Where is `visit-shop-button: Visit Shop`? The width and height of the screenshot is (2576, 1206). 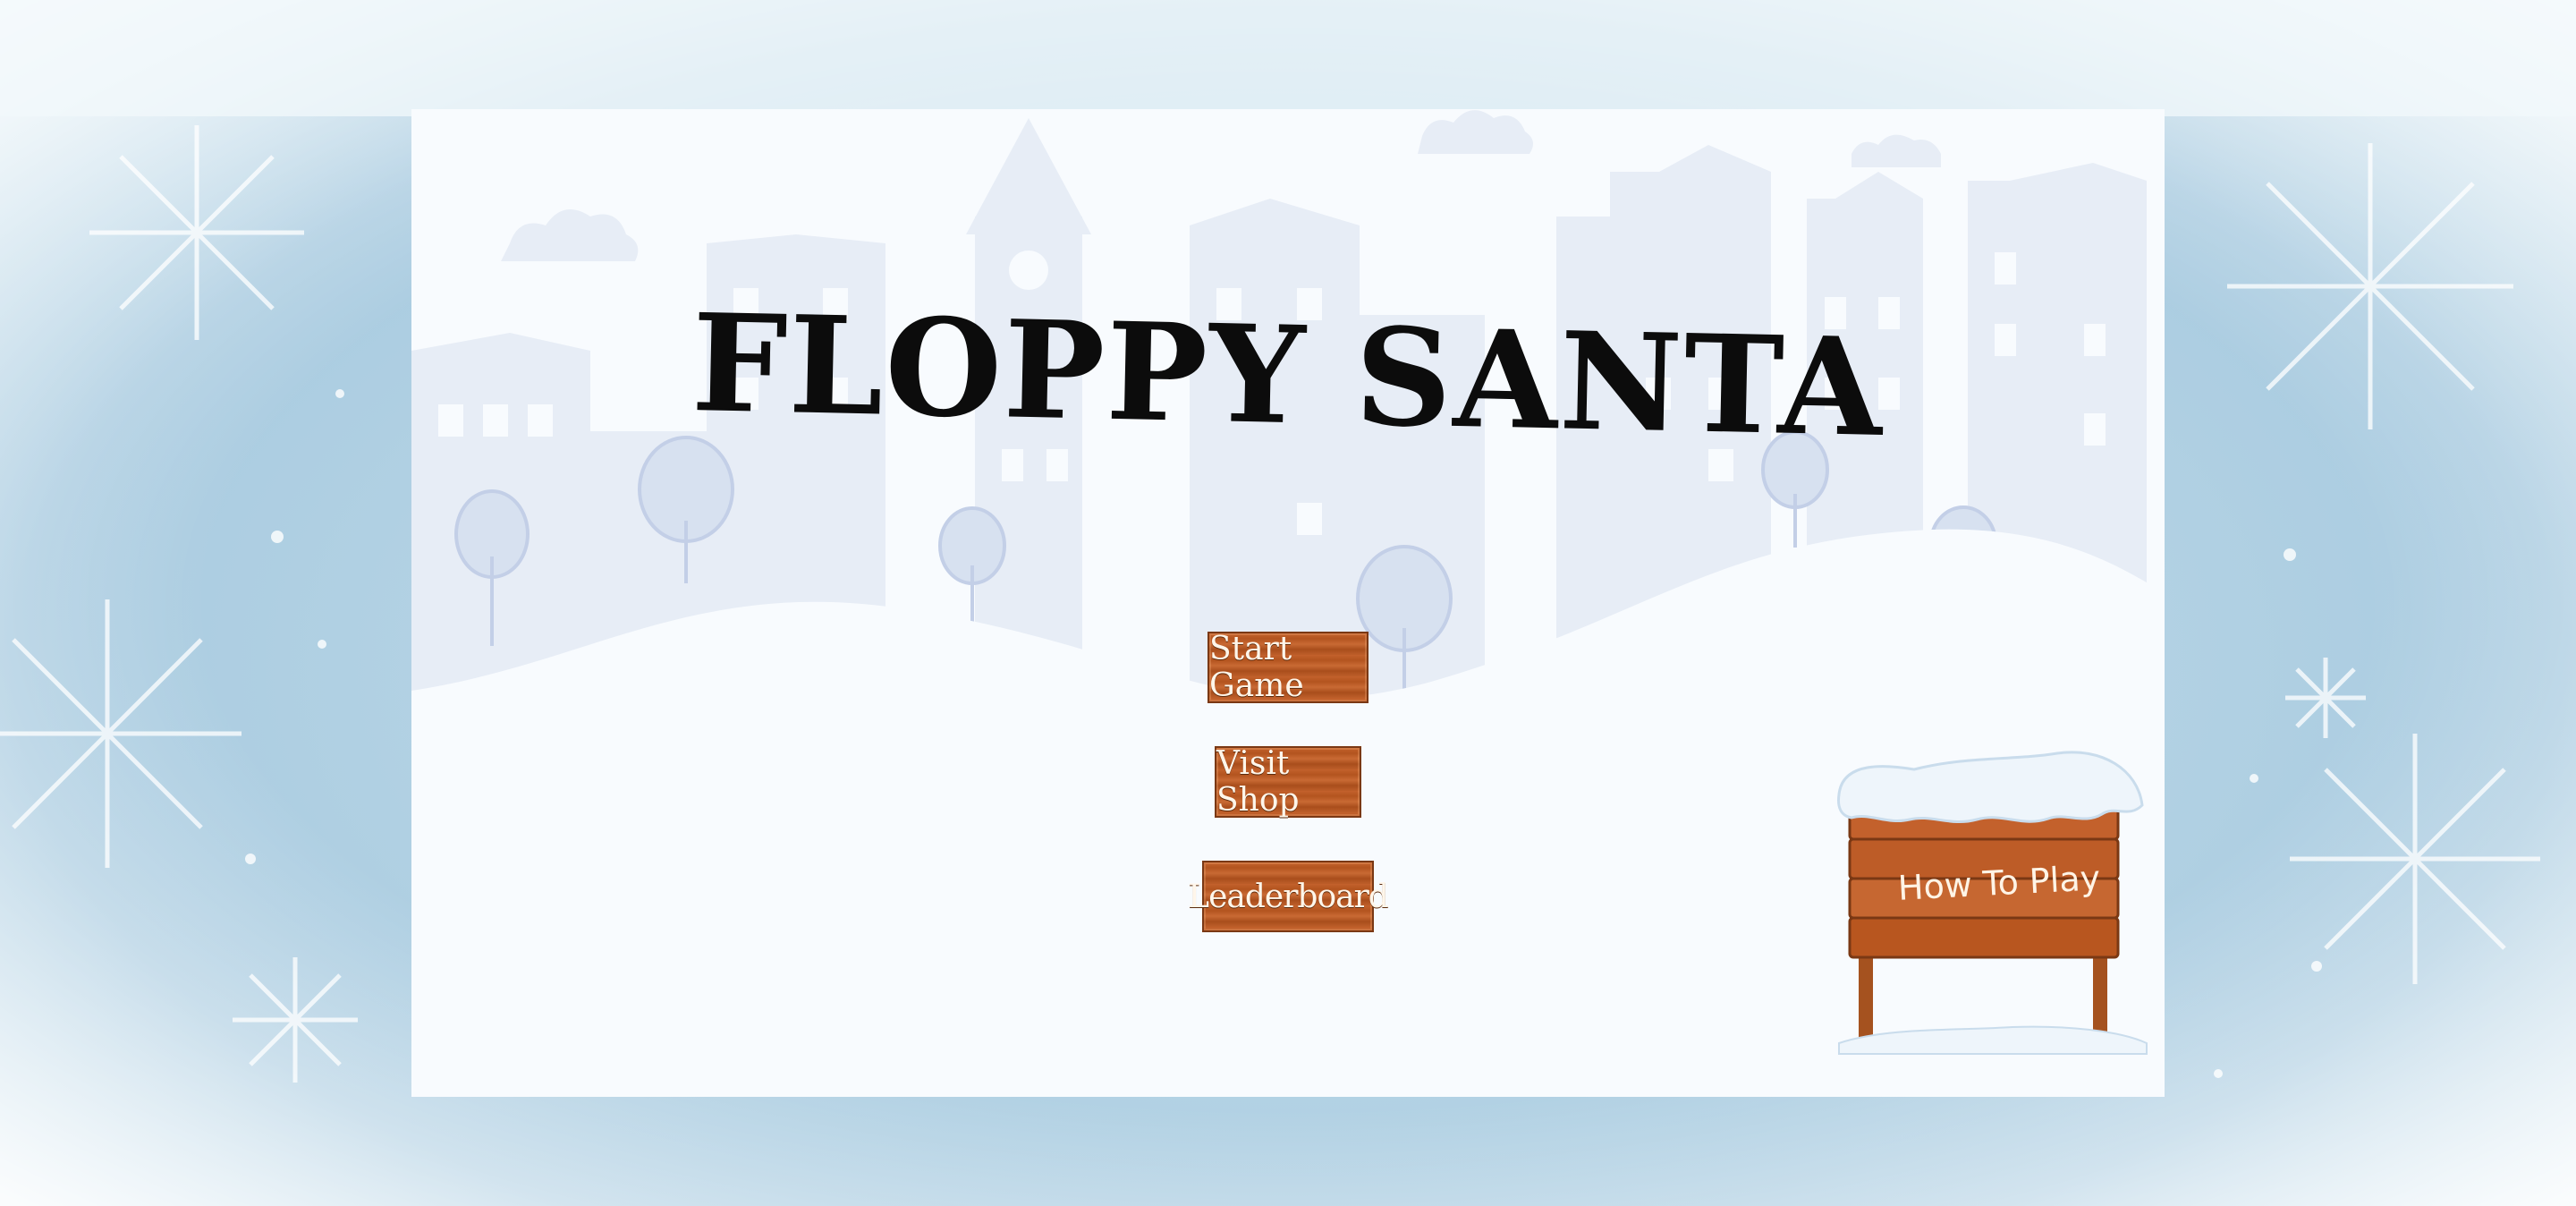
visit-shop-button: Visit Shop is located at coordinates (1288, 782).